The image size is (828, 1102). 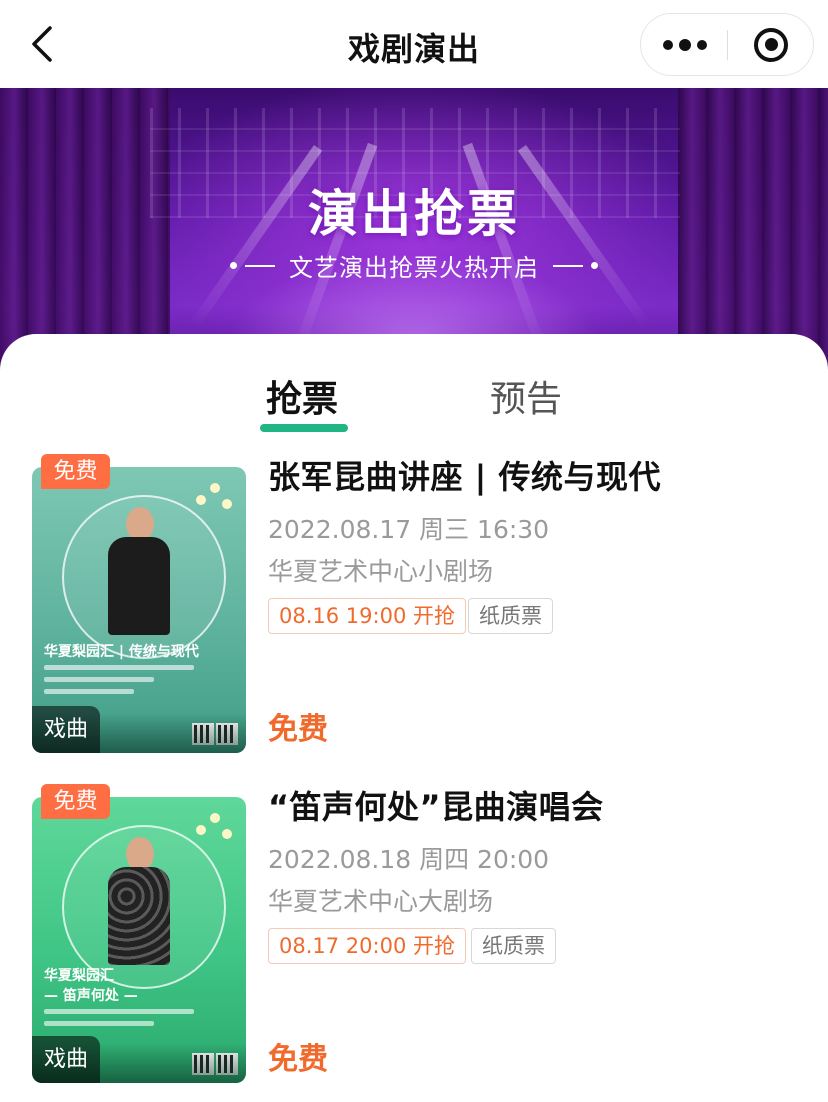 I want to click on miniprogram-capsule, so click(x=727, y=44).